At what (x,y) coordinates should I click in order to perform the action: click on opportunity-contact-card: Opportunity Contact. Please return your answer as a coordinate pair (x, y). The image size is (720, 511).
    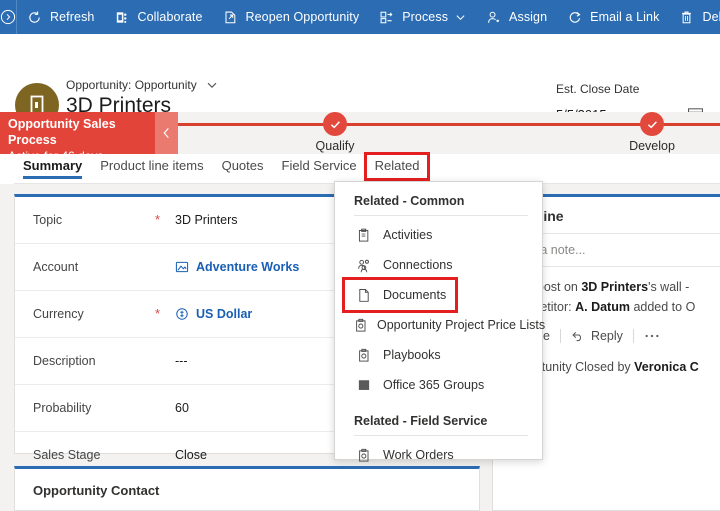
    Looking at the image, I should click on (247, 488).